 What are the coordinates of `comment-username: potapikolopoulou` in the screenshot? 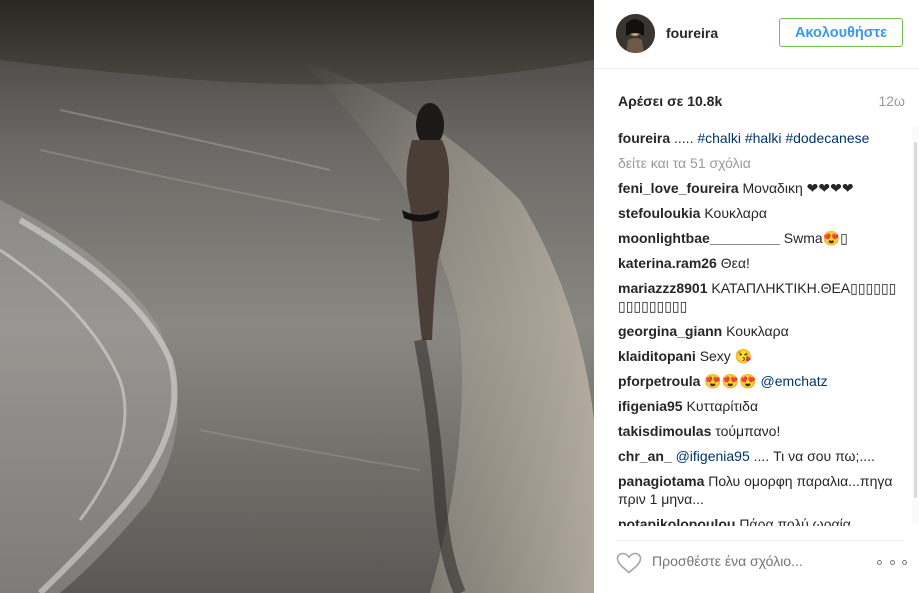 It's located at (676, 521).